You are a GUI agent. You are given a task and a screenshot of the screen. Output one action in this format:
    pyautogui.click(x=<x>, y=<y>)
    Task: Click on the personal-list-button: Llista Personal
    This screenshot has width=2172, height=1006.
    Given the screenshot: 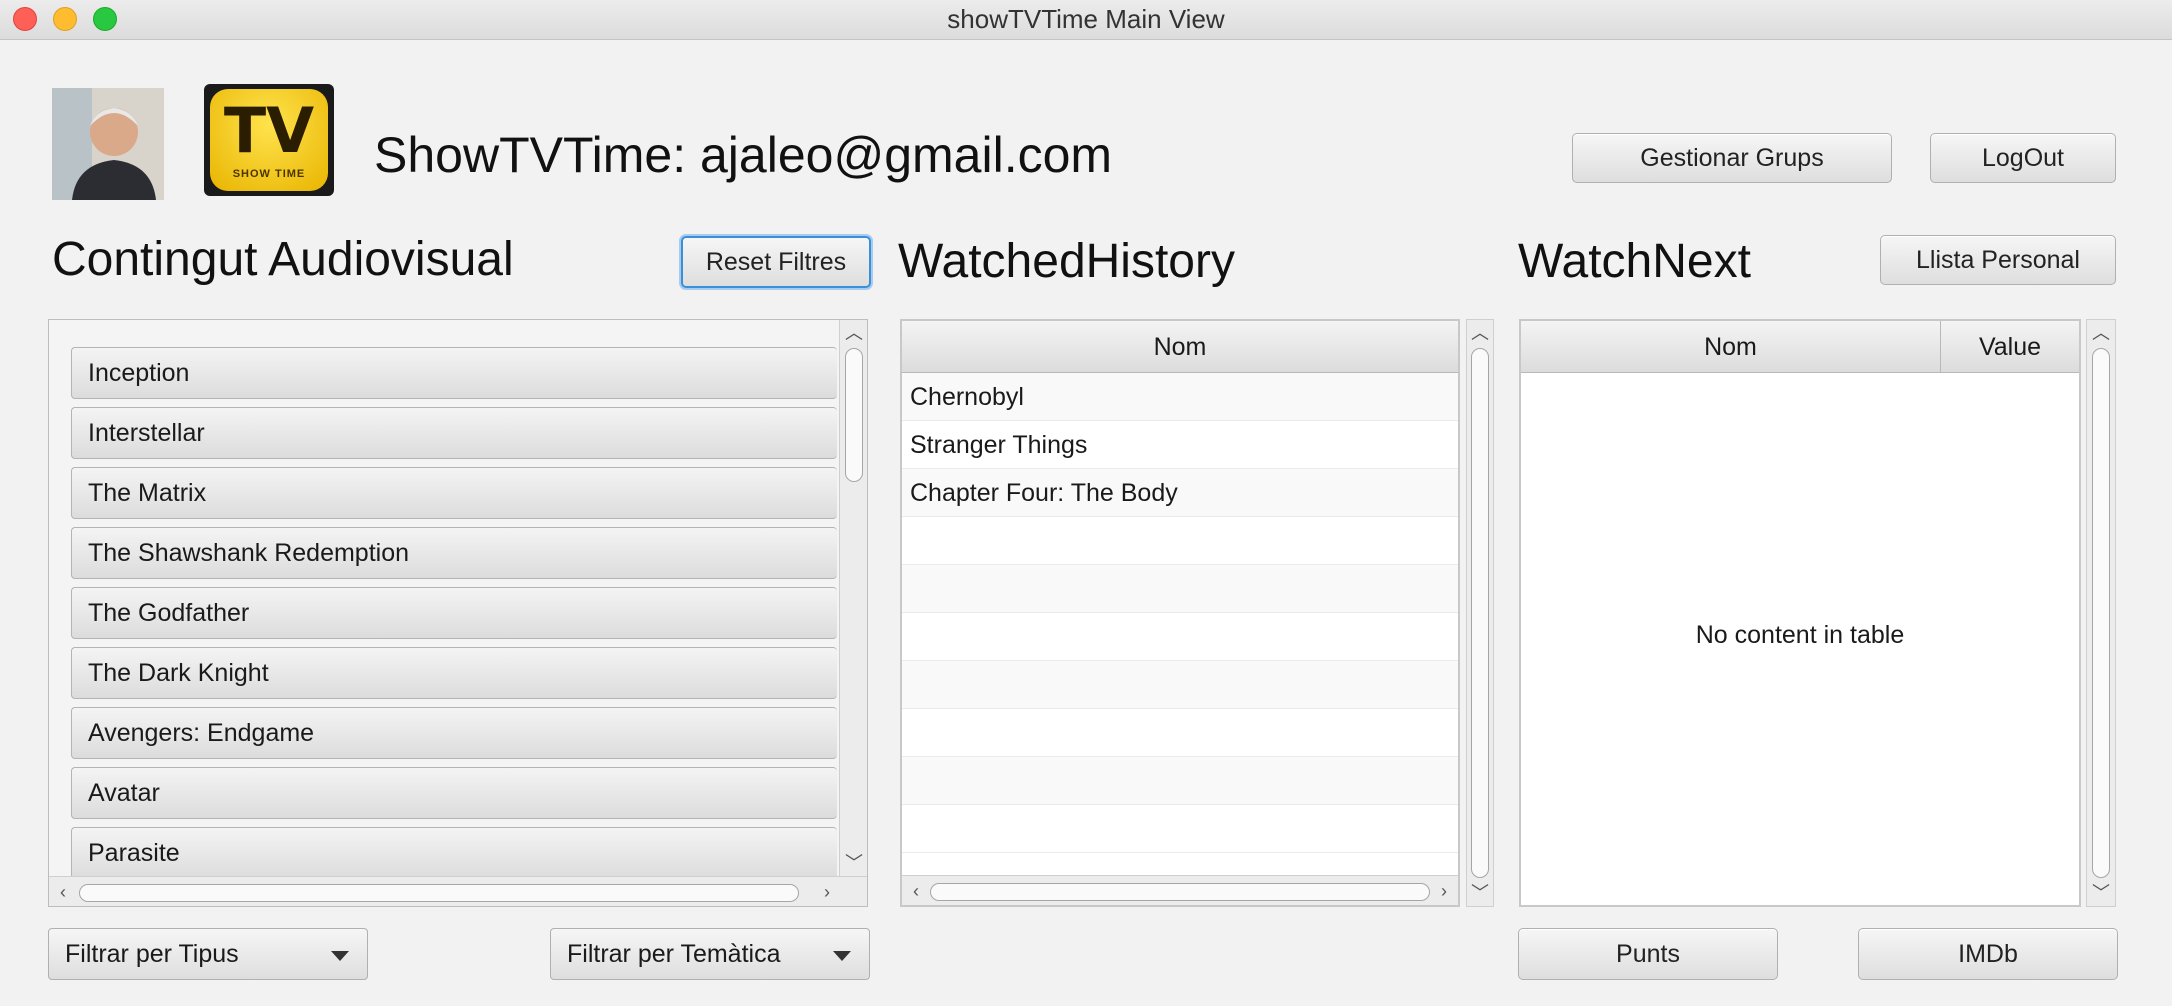 What is the action you would take?
    pyautogui.click(x=1998, y=260)
    